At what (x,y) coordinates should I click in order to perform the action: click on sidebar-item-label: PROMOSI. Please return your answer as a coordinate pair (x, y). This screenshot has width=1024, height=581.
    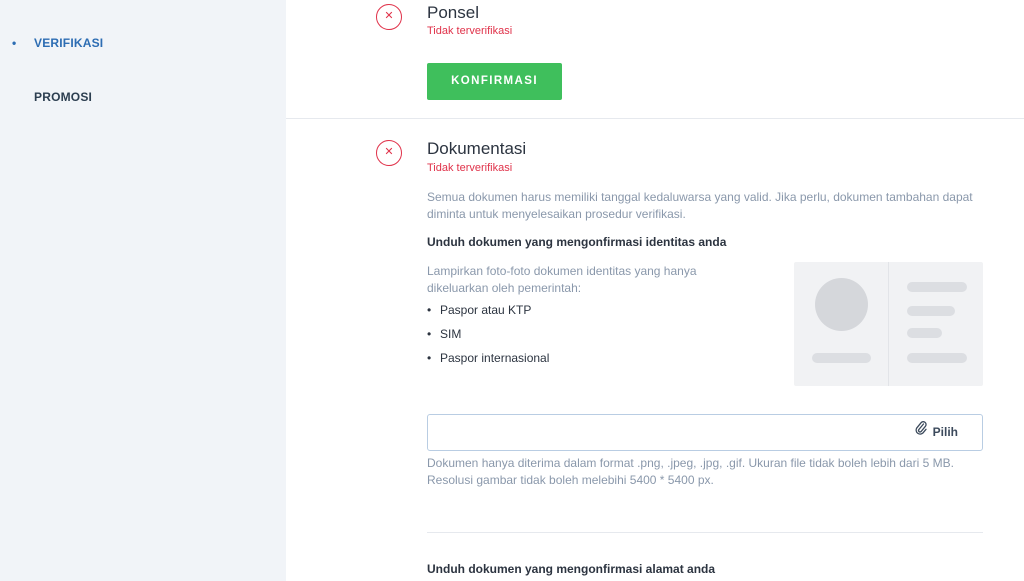
    Looking at the image, I should click on (63, 97).